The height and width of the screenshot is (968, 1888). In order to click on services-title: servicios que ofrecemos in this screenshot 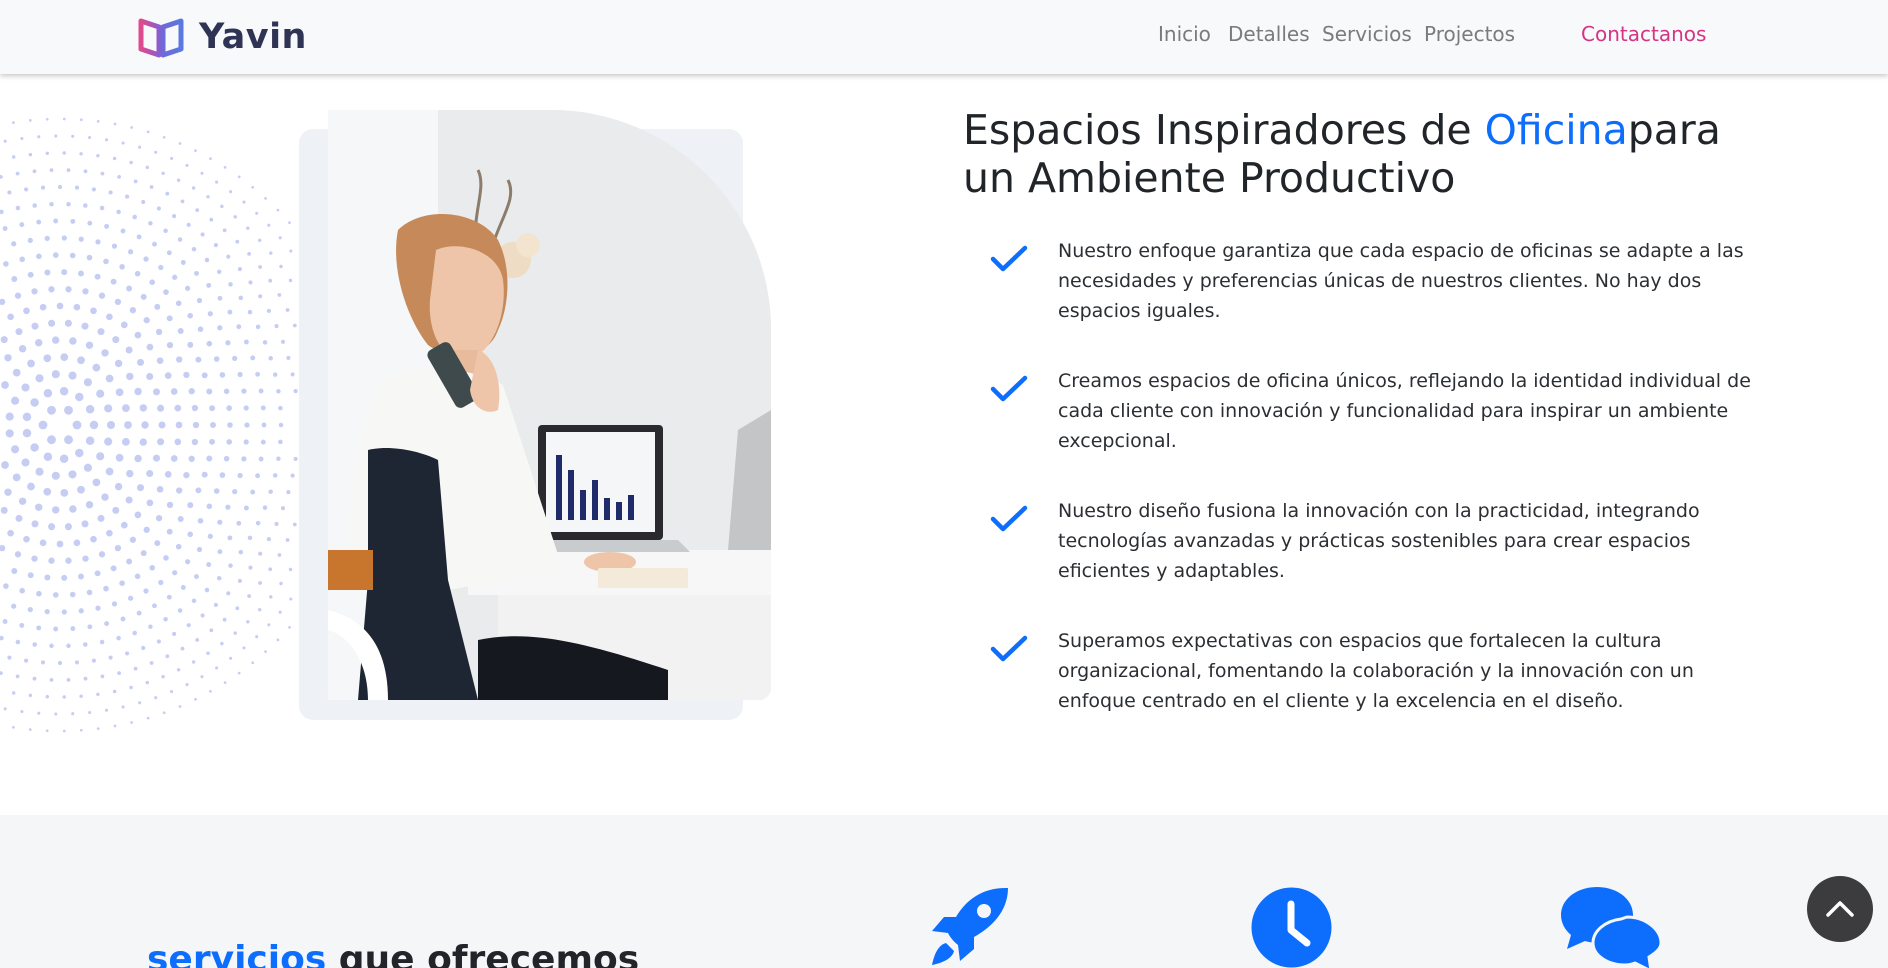, I will do `click(393, 953)`.